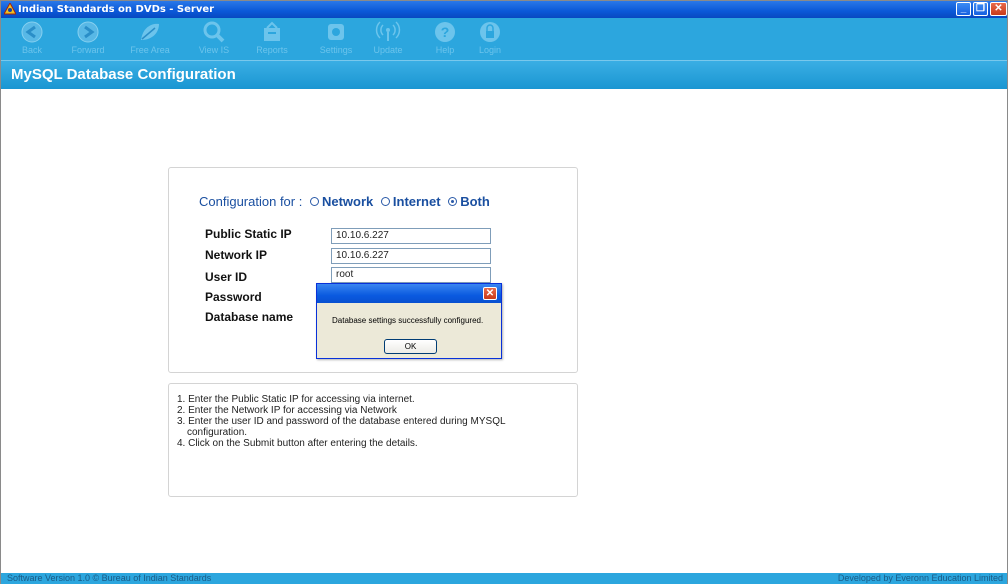 The height and width of the screenshot is (584, 1008). Describe the element at coordinates (388, 31) in the screenshot. I see `wireless-update-icon` at that location.